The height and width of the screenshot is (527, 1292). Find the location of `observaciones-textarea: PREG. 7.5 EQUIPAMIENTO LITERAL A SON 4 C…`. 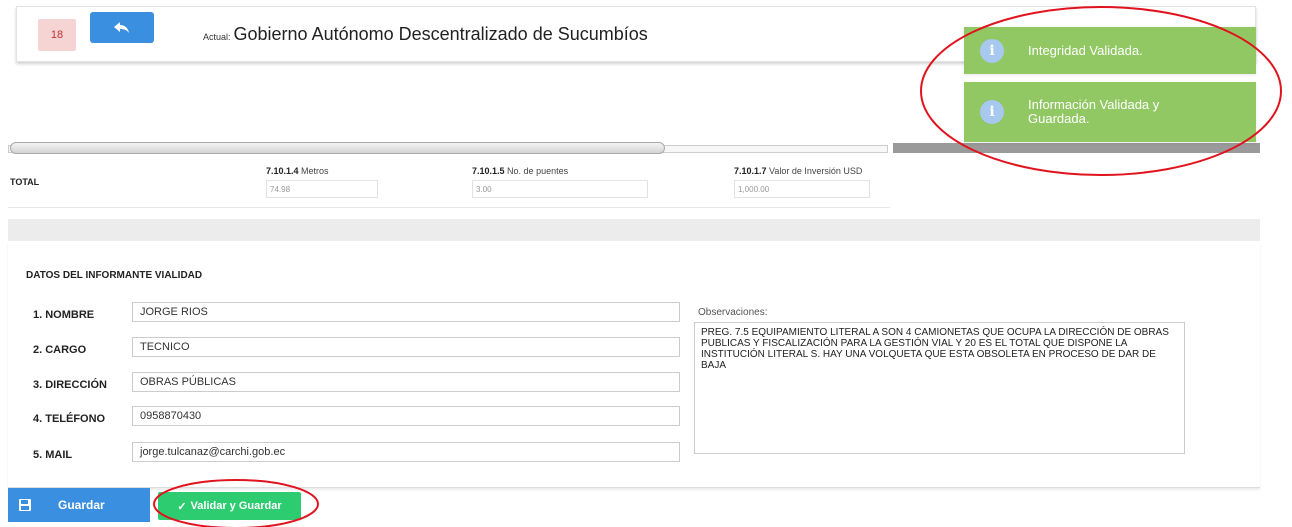

observaciones-textarea: PREG. 7.5 EQUIPAMIENTO LITERAL A SON 4 C… is located at coordinates (939, 388).